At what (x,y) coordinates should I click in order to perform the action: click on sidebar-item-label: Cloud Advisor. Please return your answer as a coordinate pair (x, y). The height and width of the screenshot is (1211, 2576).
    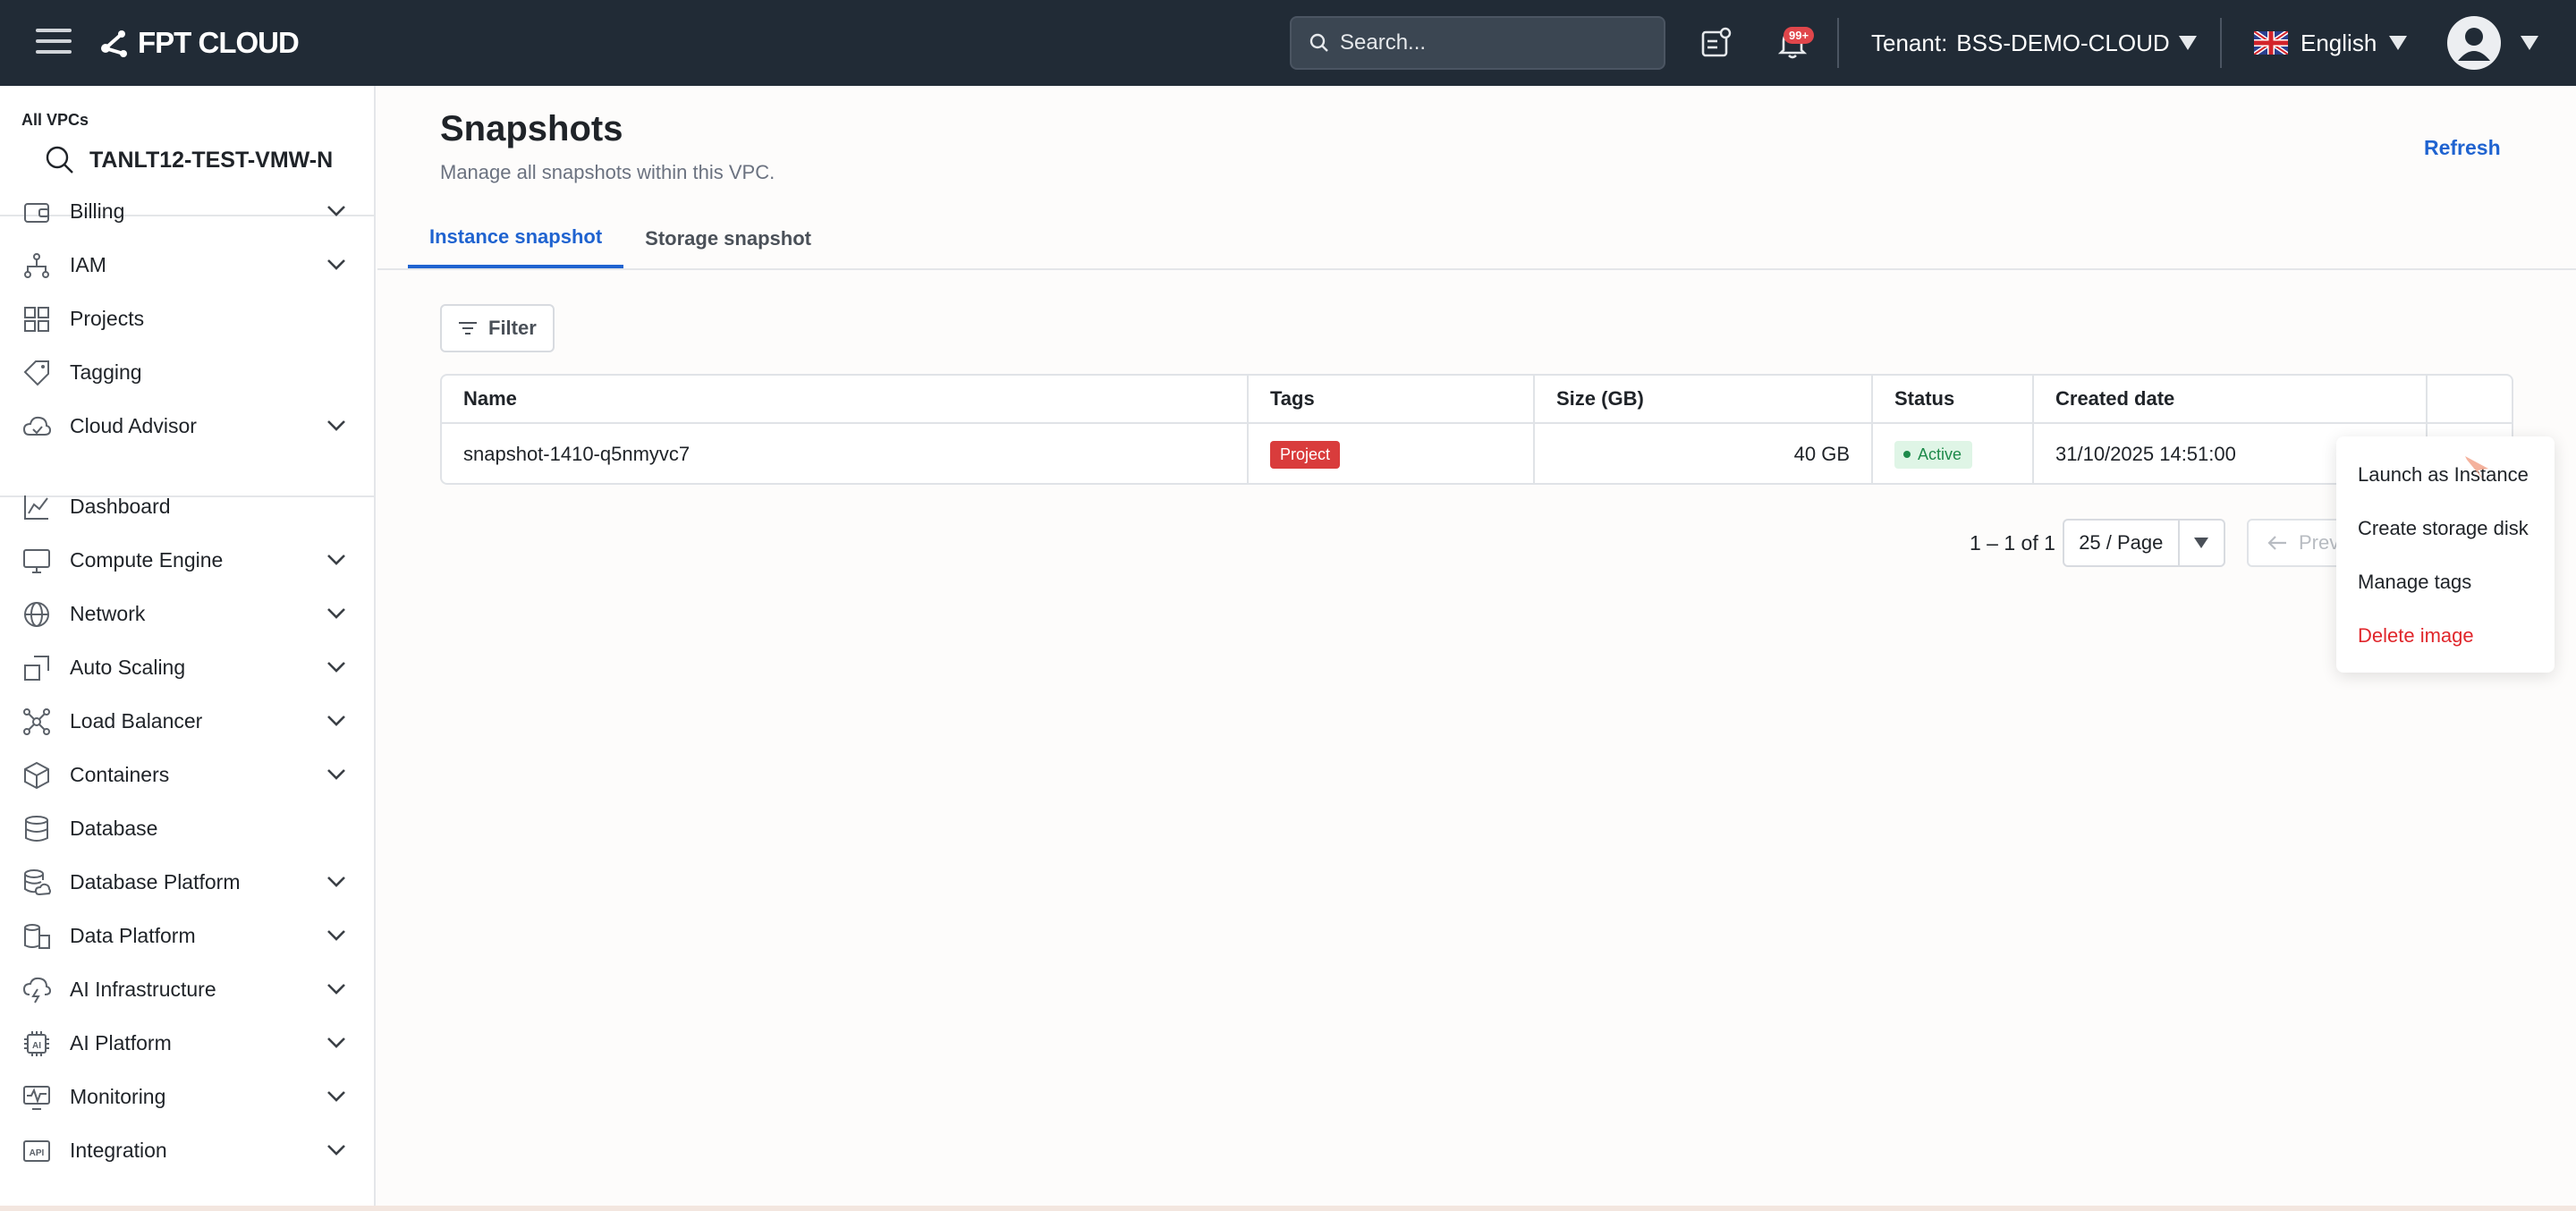
    Looking at the image, I should click on (133, 425).